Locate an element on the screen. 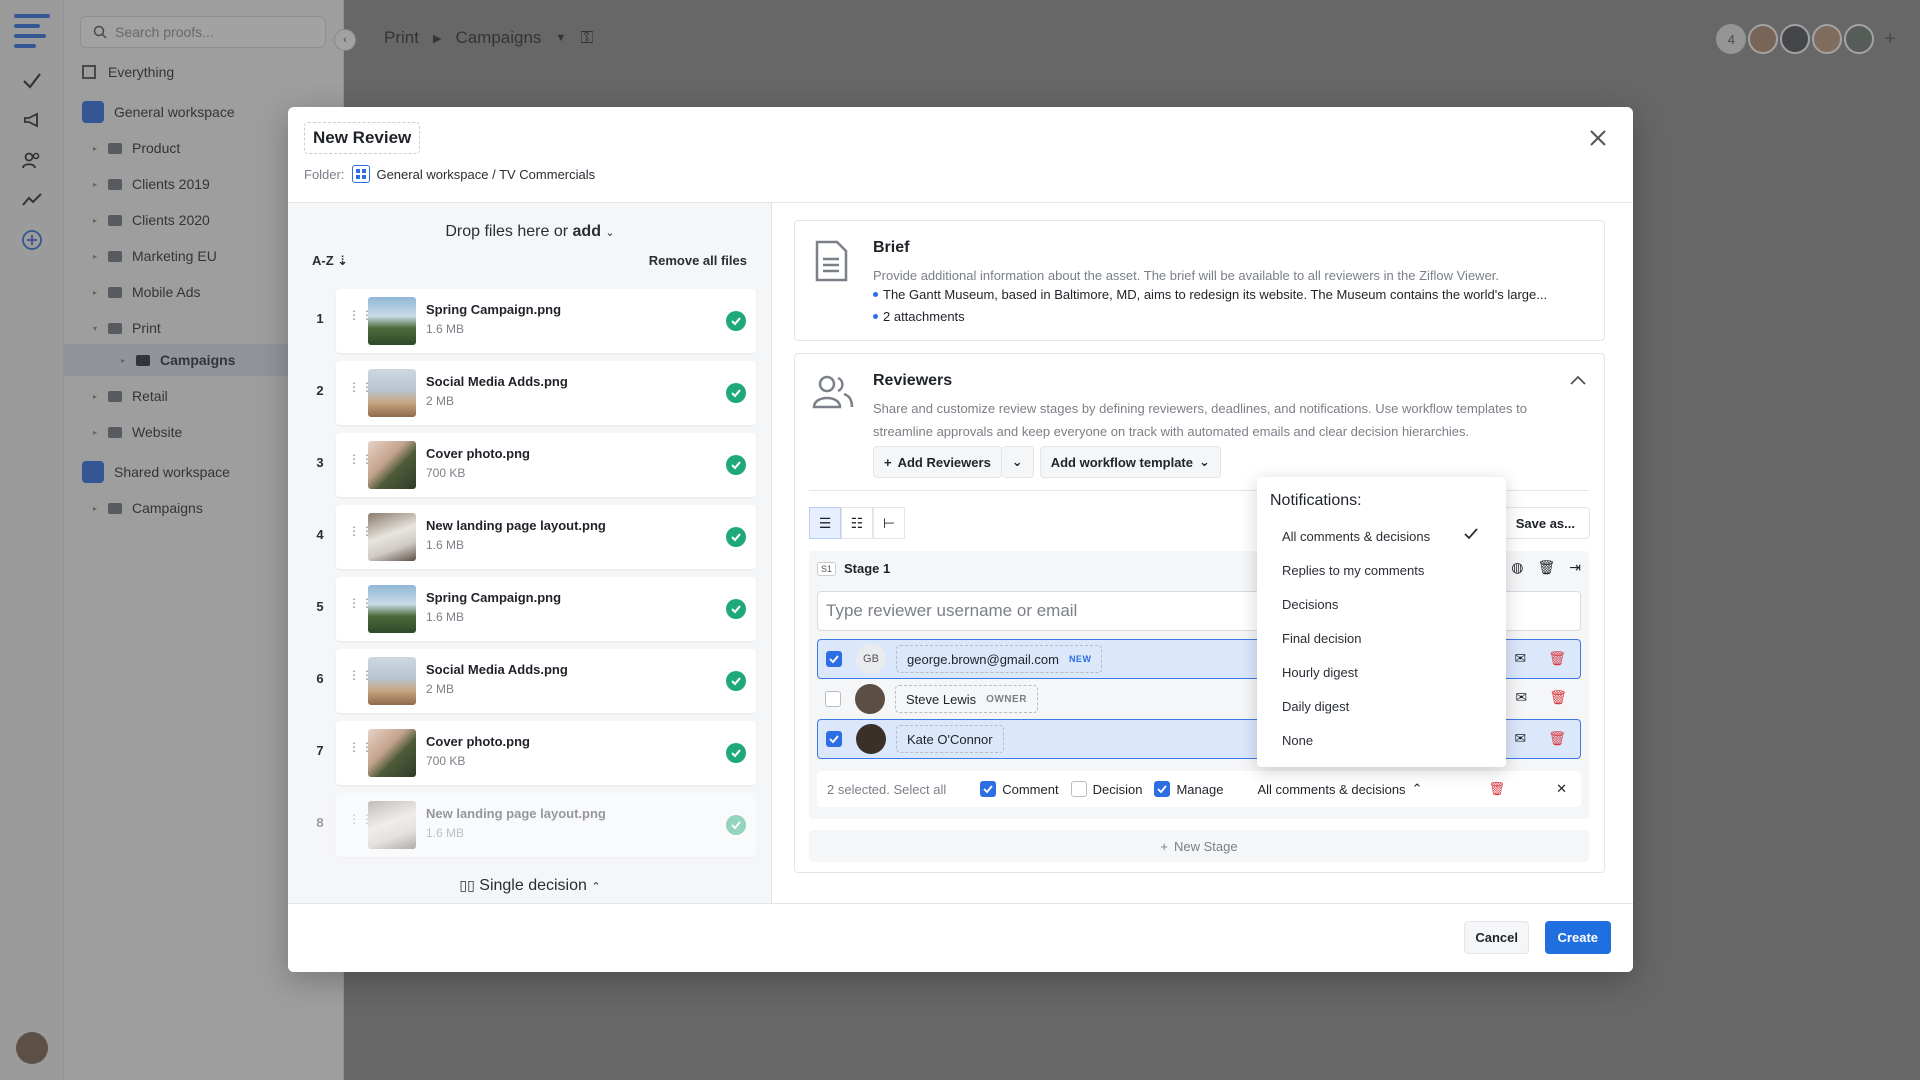 The width and height of the screenshot is (1920, 1080). file-index: 3 is located at coordinates (320, 462).